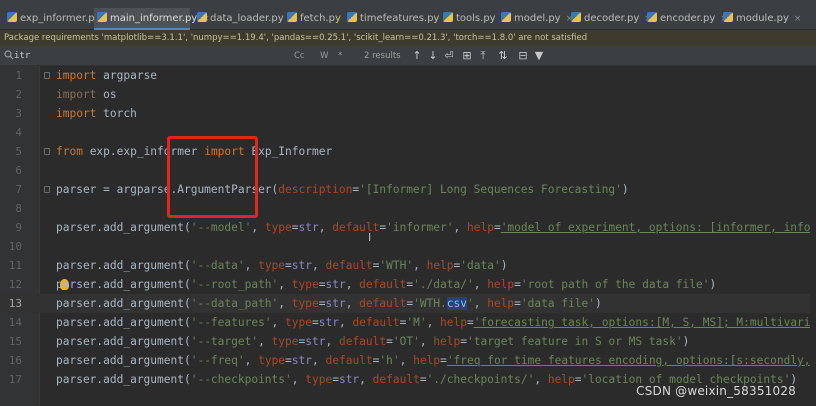 Image resolution: width=816 pixels, height=406 pixels. Describe the element at coordinates (299, 56) in the screenshot. I see `match-case-toggle: Cc` at that location.